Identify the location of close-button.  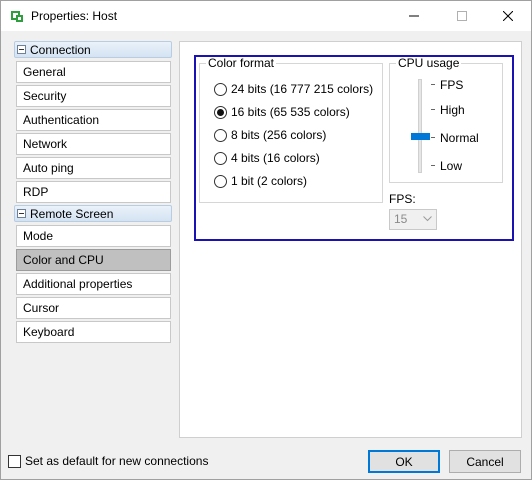
(508, 16).